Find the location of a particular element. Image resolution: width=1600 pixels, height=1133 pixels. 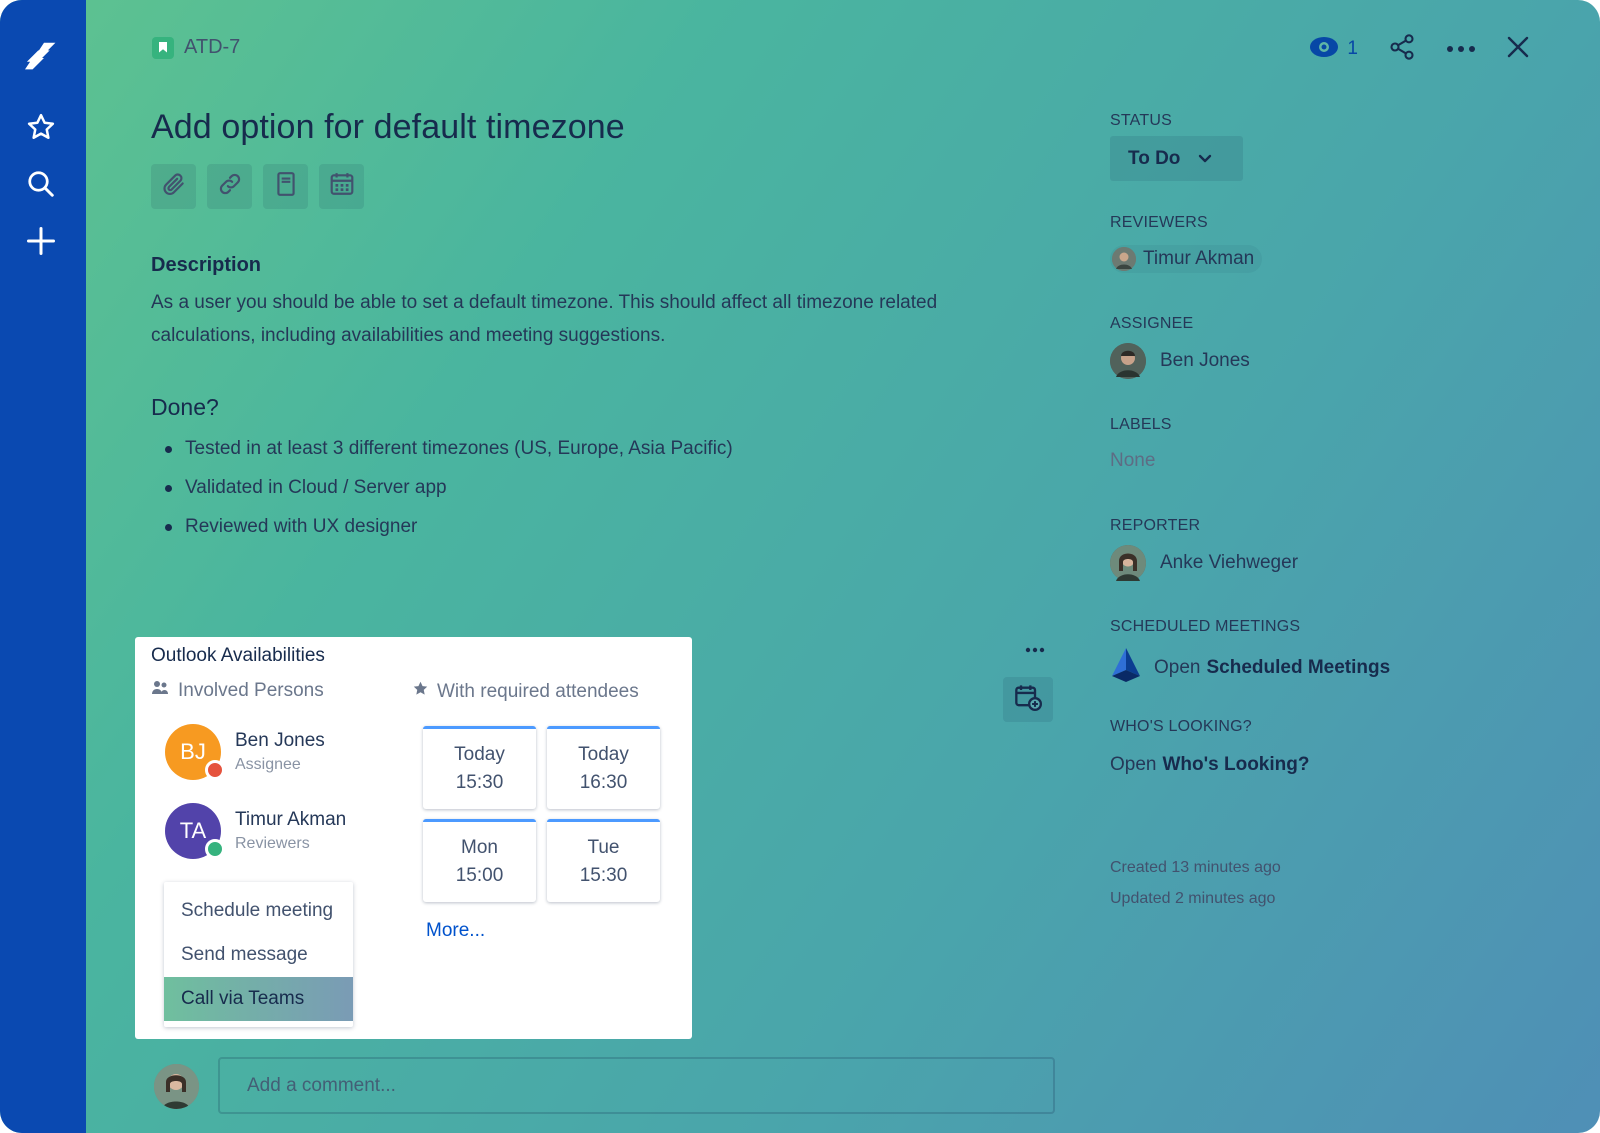

panel-more-button is located at coordinates (1035, 649).